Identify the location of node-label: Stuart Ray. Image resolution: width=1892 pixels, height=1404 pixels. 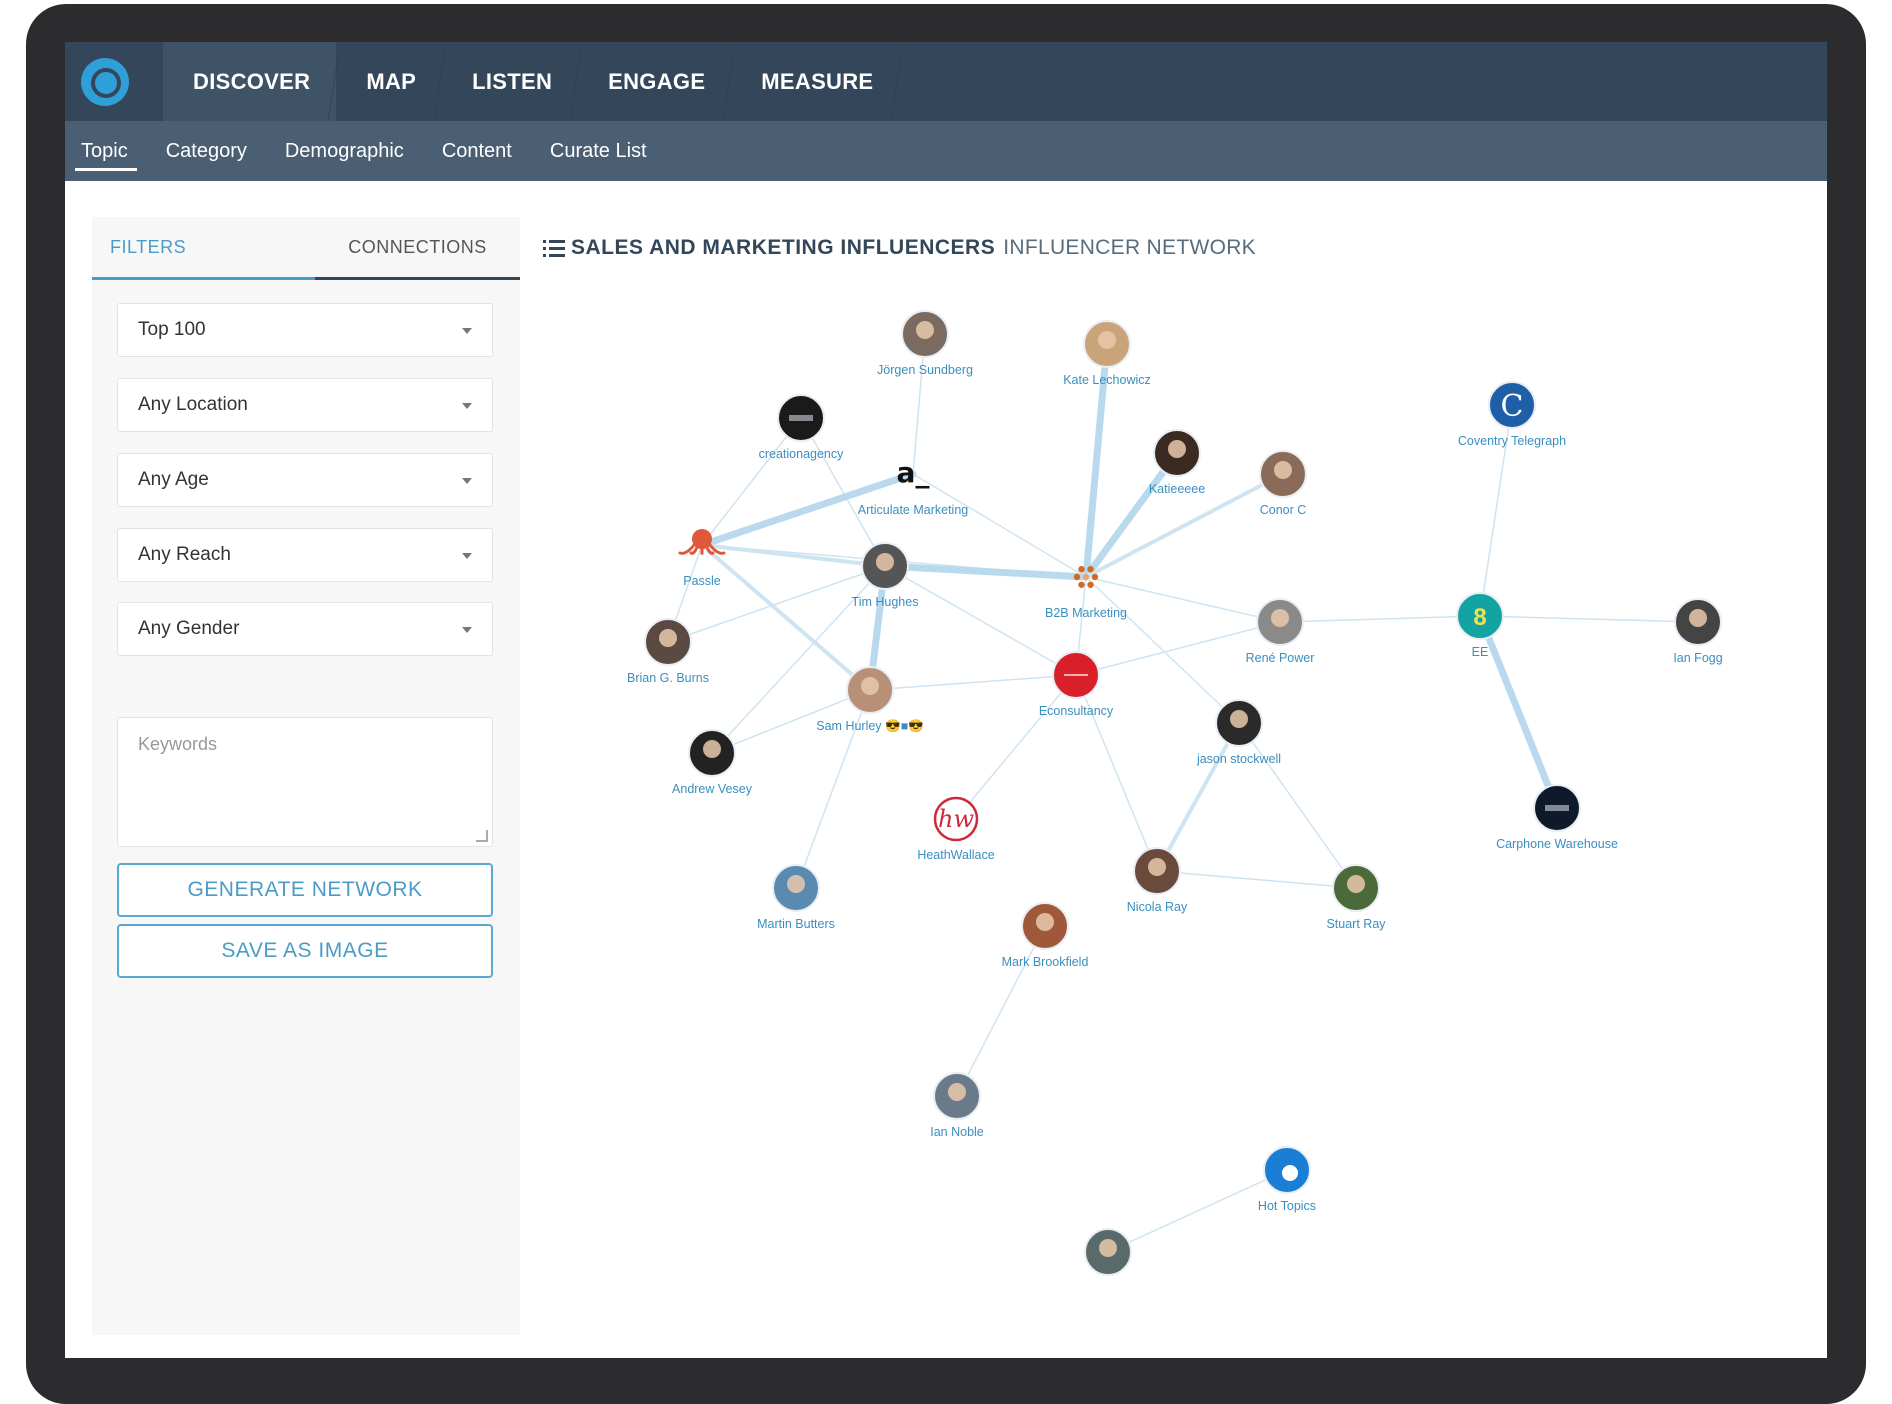
(1356, 924).